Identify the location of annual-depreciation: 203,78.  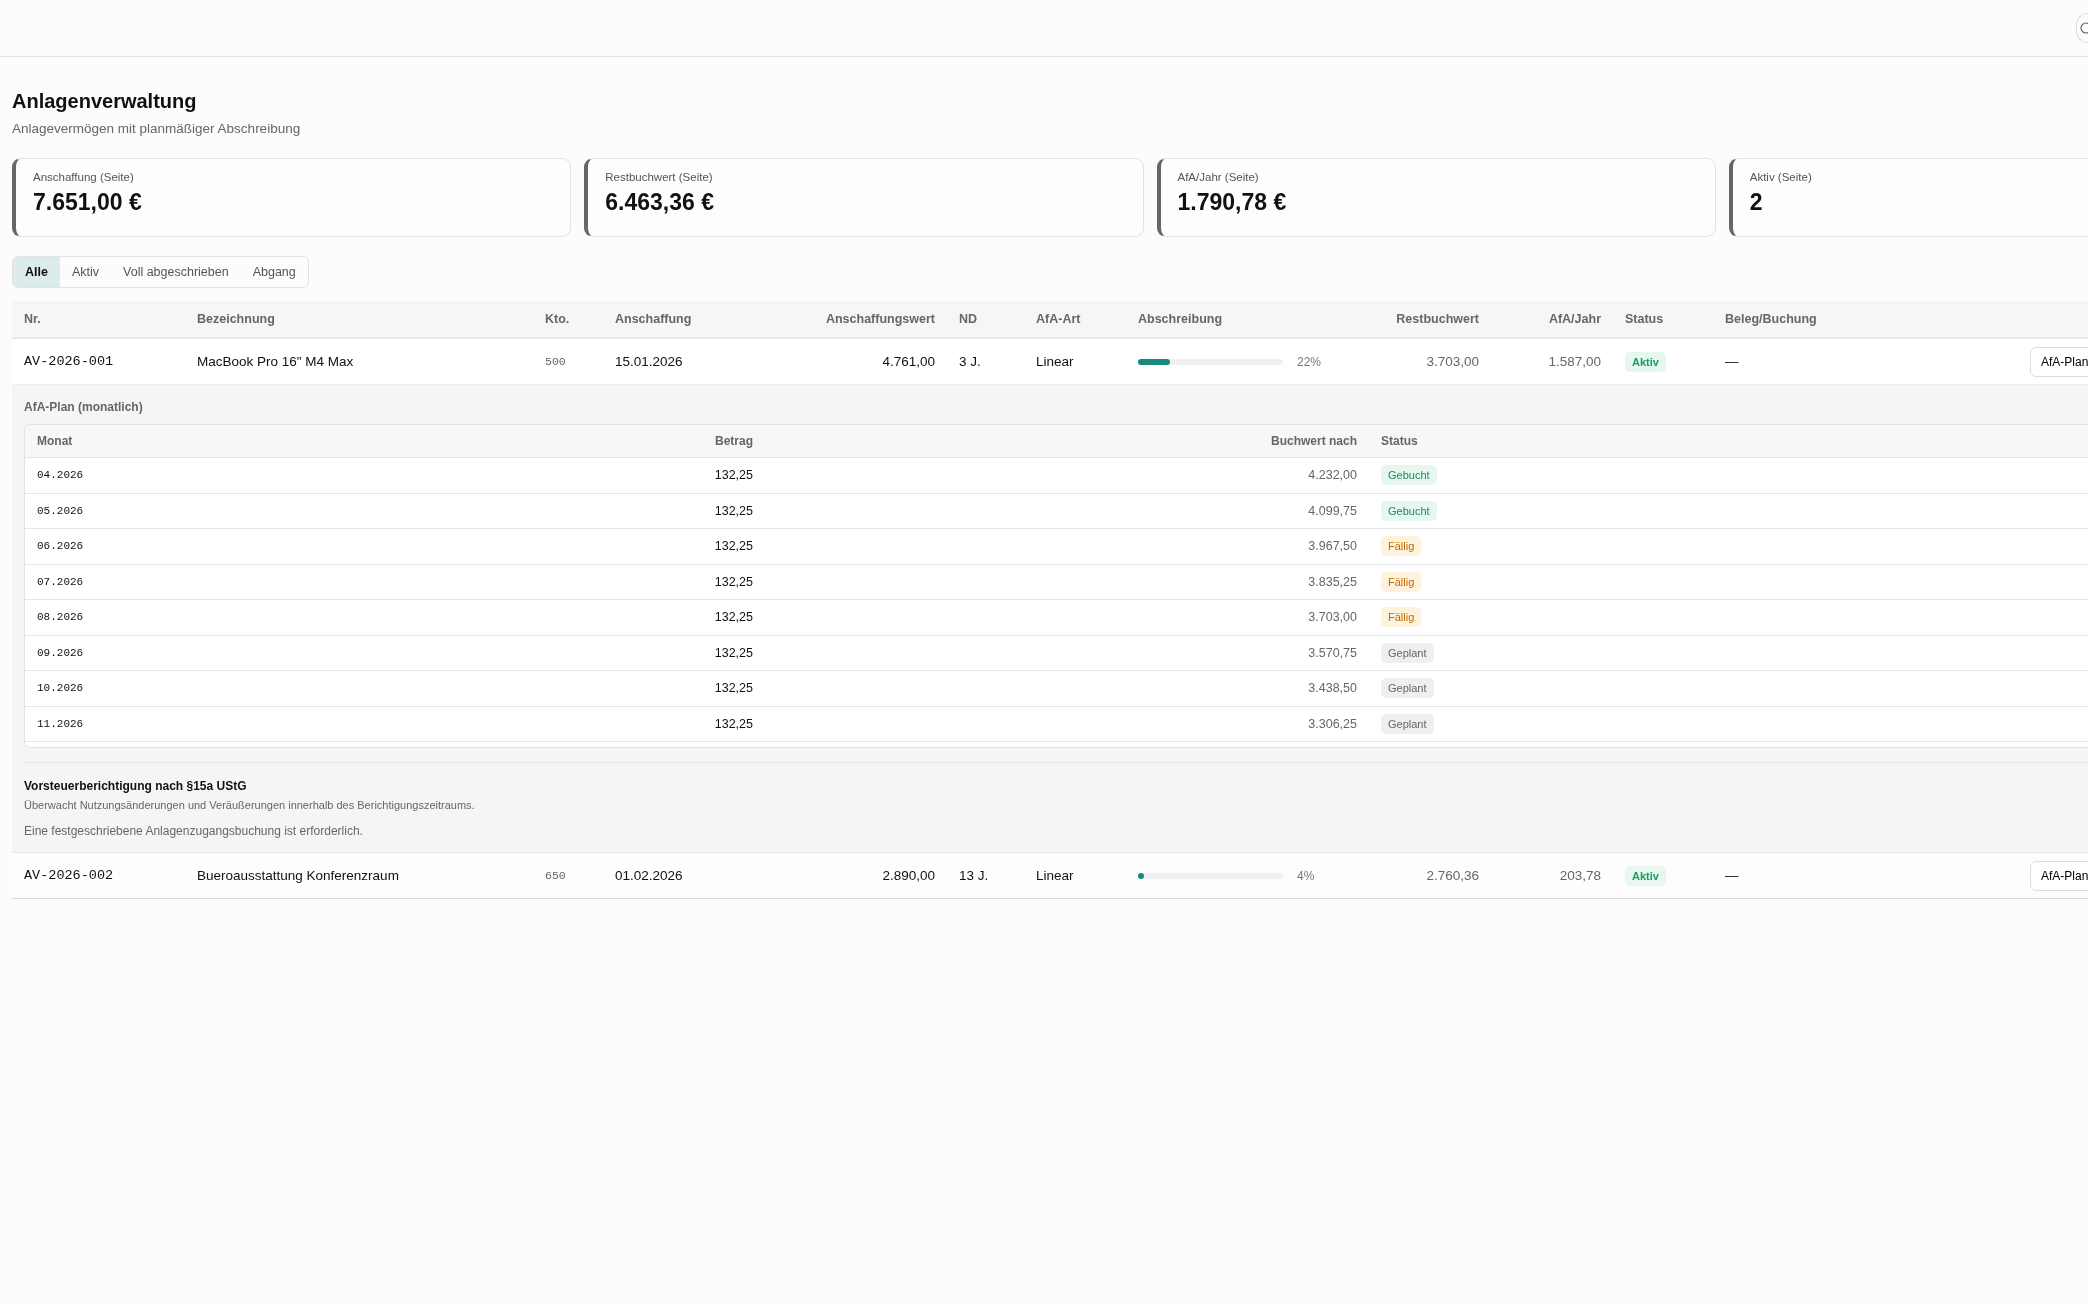
(1580, 875).